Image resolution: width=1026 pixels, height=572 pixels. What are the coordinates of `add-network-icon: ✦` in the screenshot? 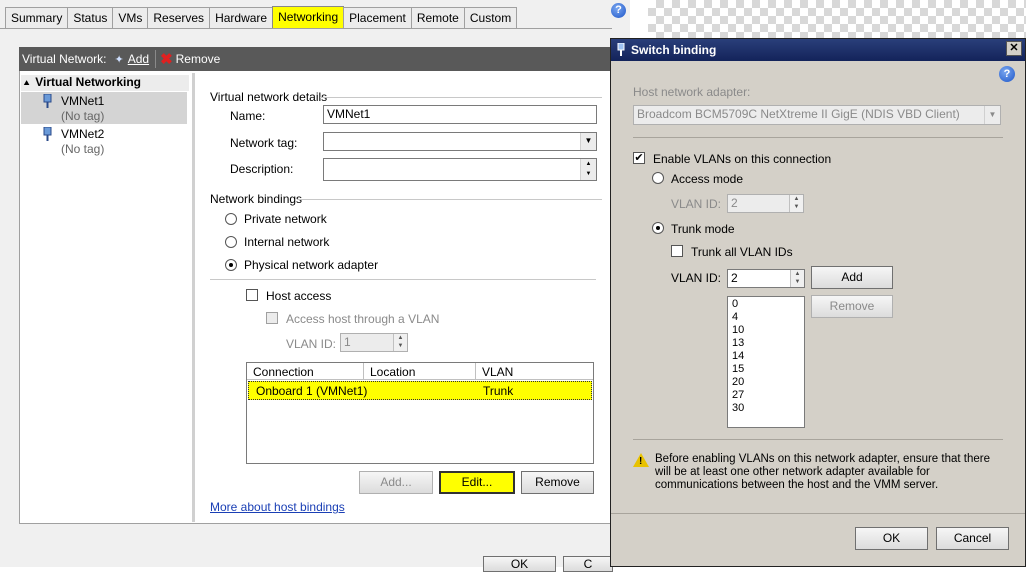 It's located at (119, 59).